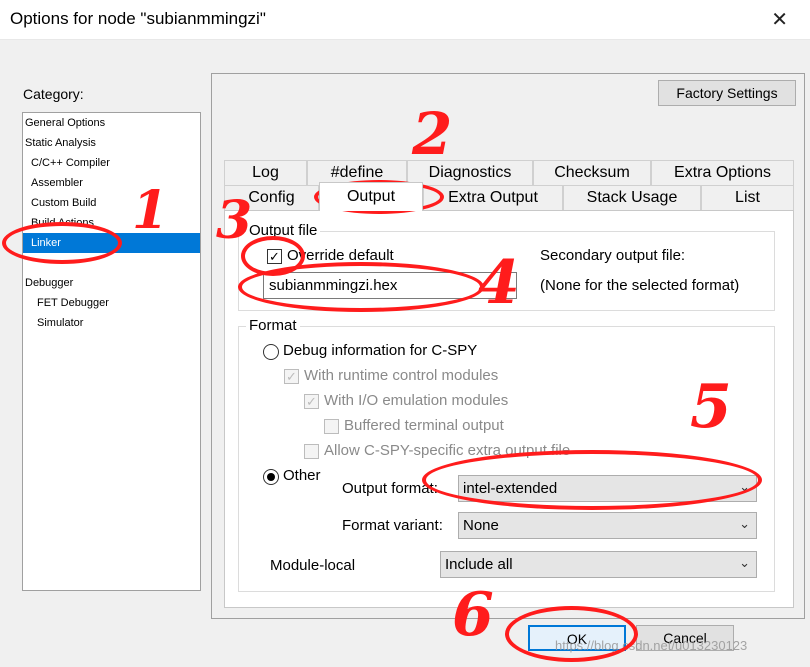 The height and width of the screenshot is (667, 810). Describe the element at coordinates (493, 197) in the screenshot. I see `tab-extra-output: Extra Output` at that location.